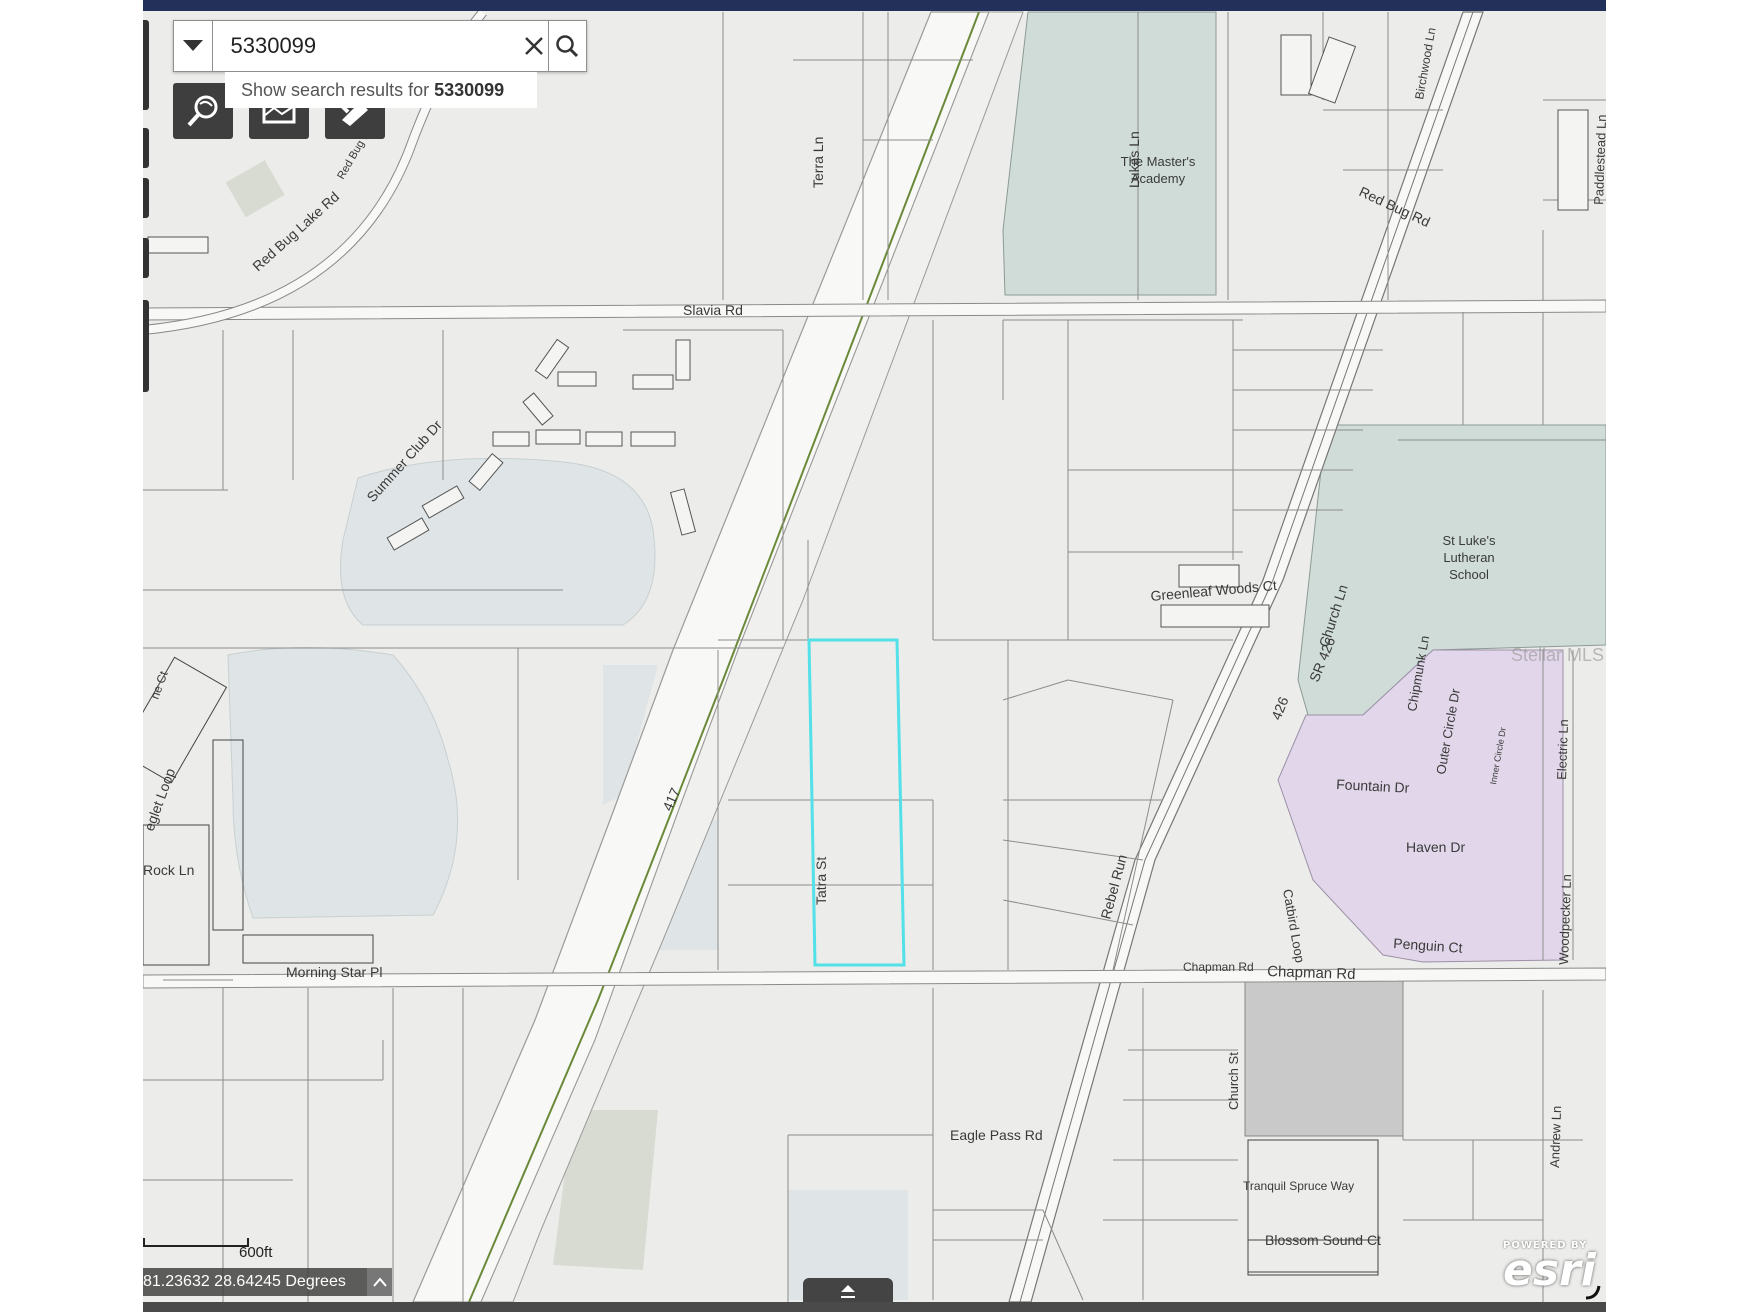 The width and height of the screenshot is (1749, 1312). I want to click on clear-search-button, so click(534, 46).